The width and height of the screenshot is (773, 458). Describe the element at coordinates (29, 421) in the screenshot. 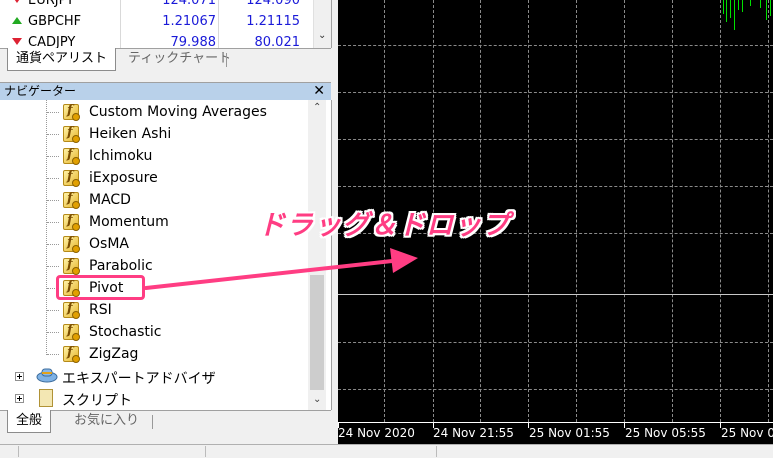

I see `tab-general: 全般` at that location.